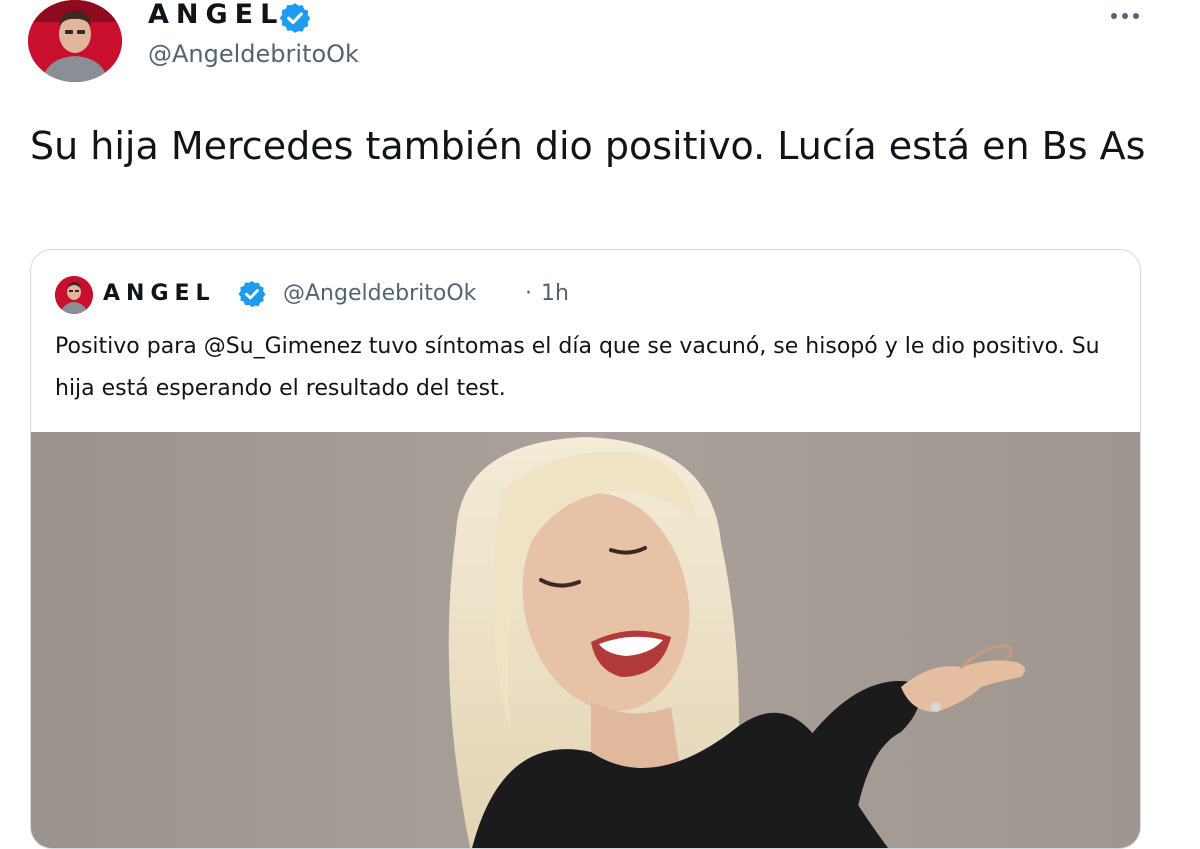 The width and height of the screenshot is (1200, 849). Describe the element at coordinates (253, 54) in the screenshot. I see `author-handle: @AngeldebritoOk` at that location.